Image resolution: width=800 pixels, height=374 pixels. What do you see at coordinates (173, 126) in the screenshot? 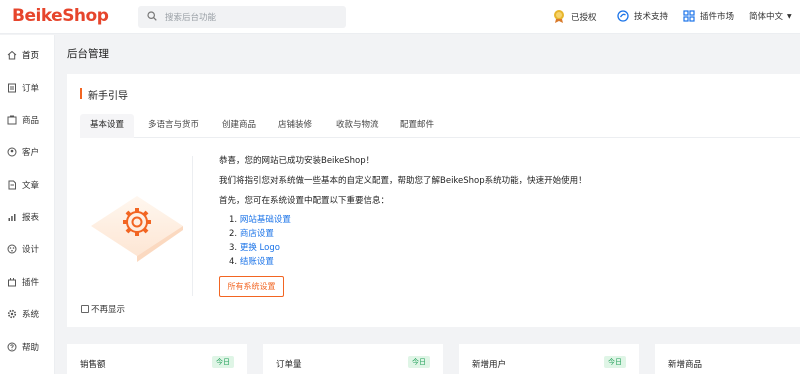
I see `tab-language-currency: 多语言与货币` at bounding box center [173, 126].